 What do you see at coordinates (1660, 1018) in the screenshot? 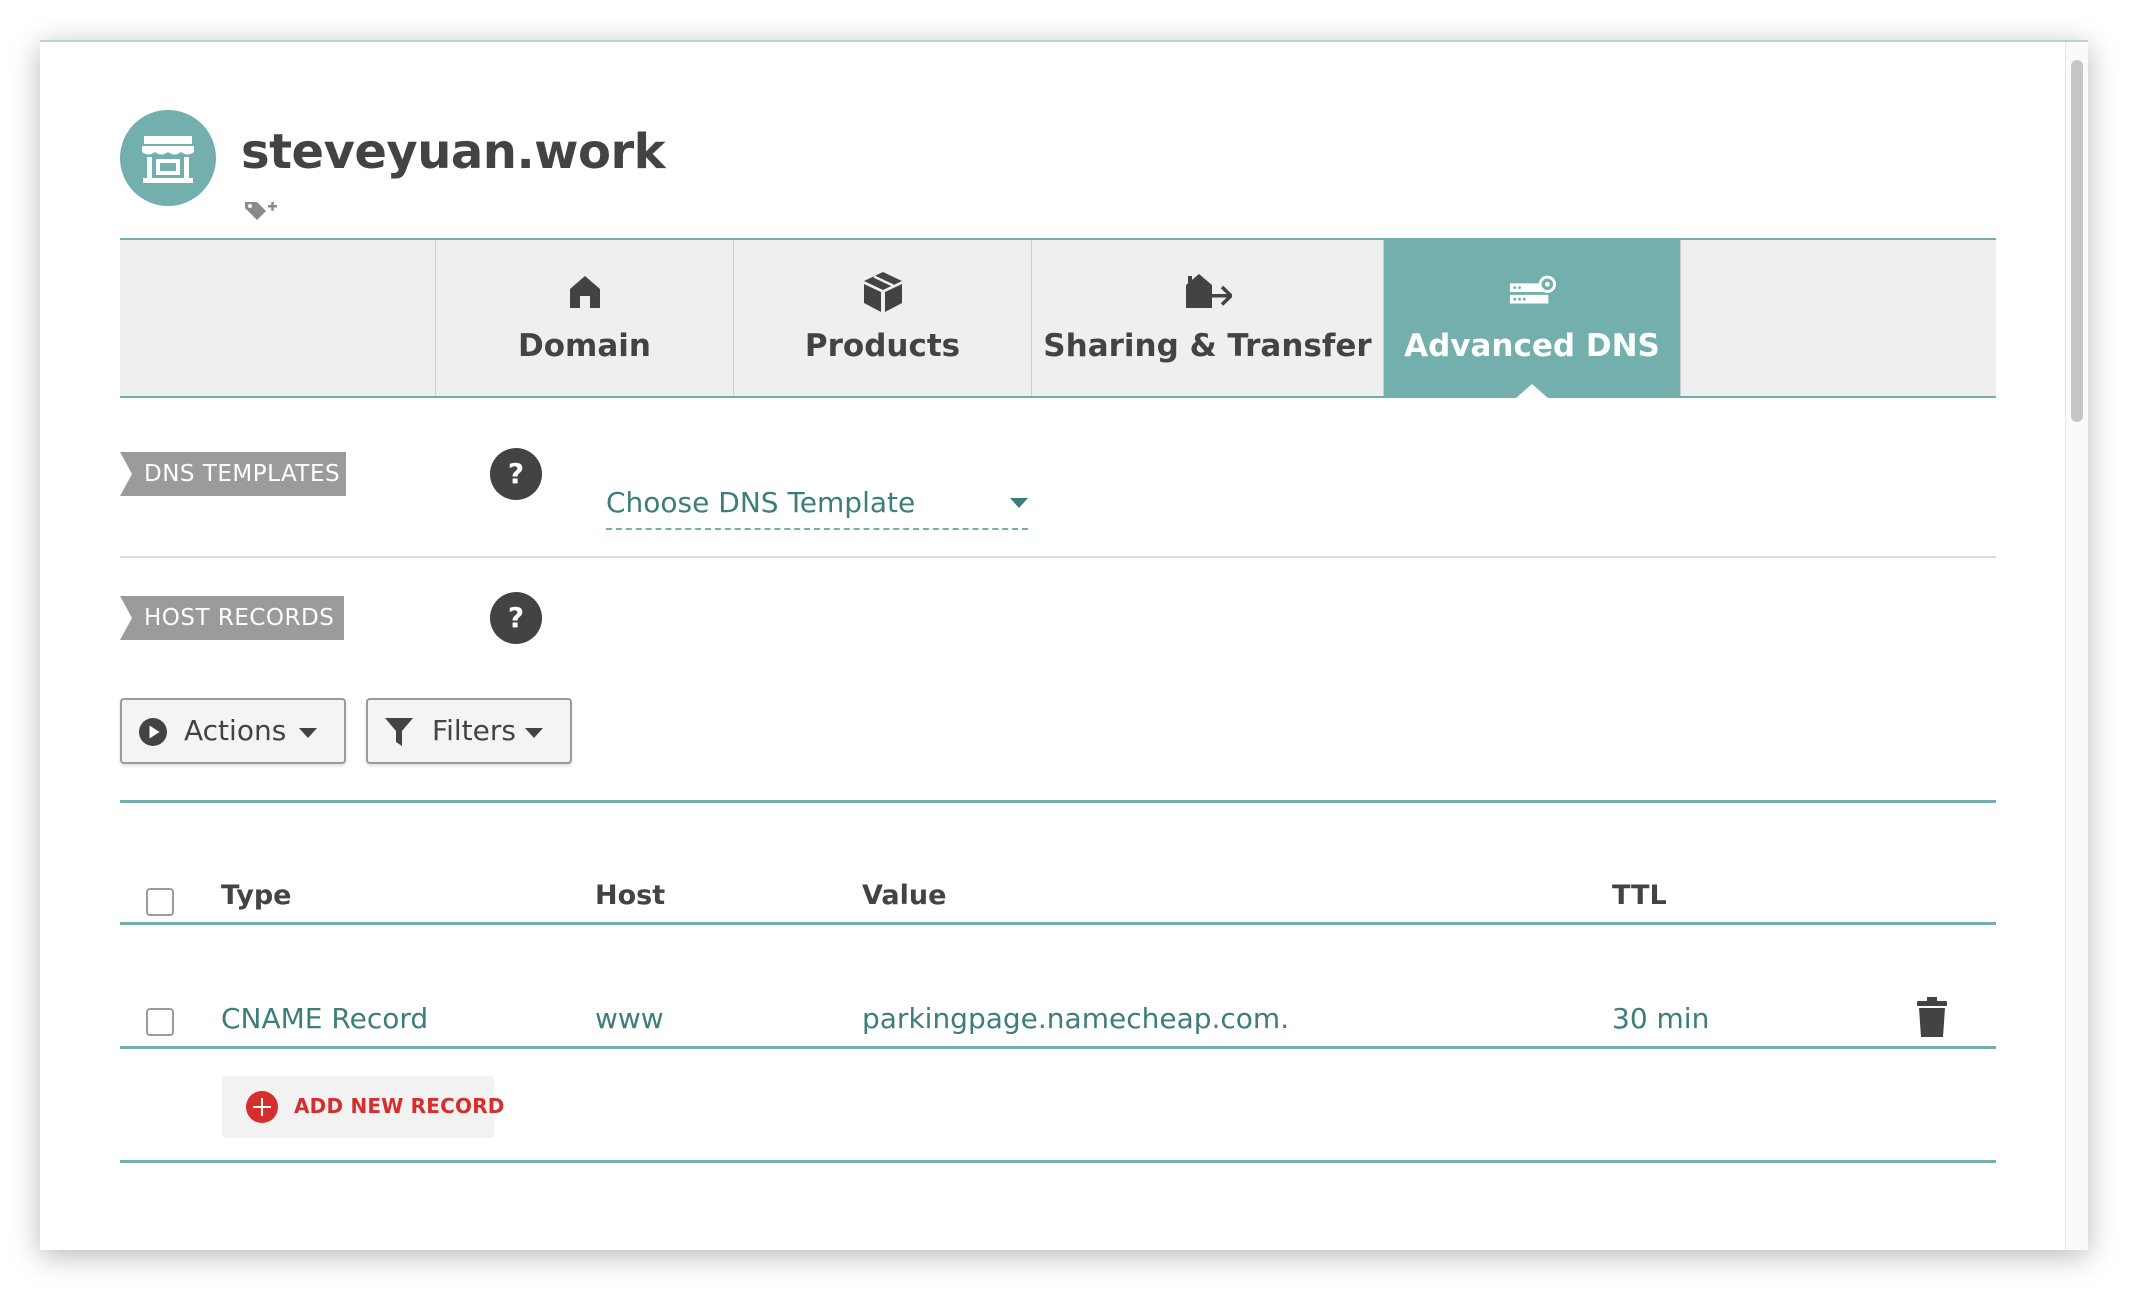
I see `record-ttl: 30 min` at bounding box center [1660, 1018].